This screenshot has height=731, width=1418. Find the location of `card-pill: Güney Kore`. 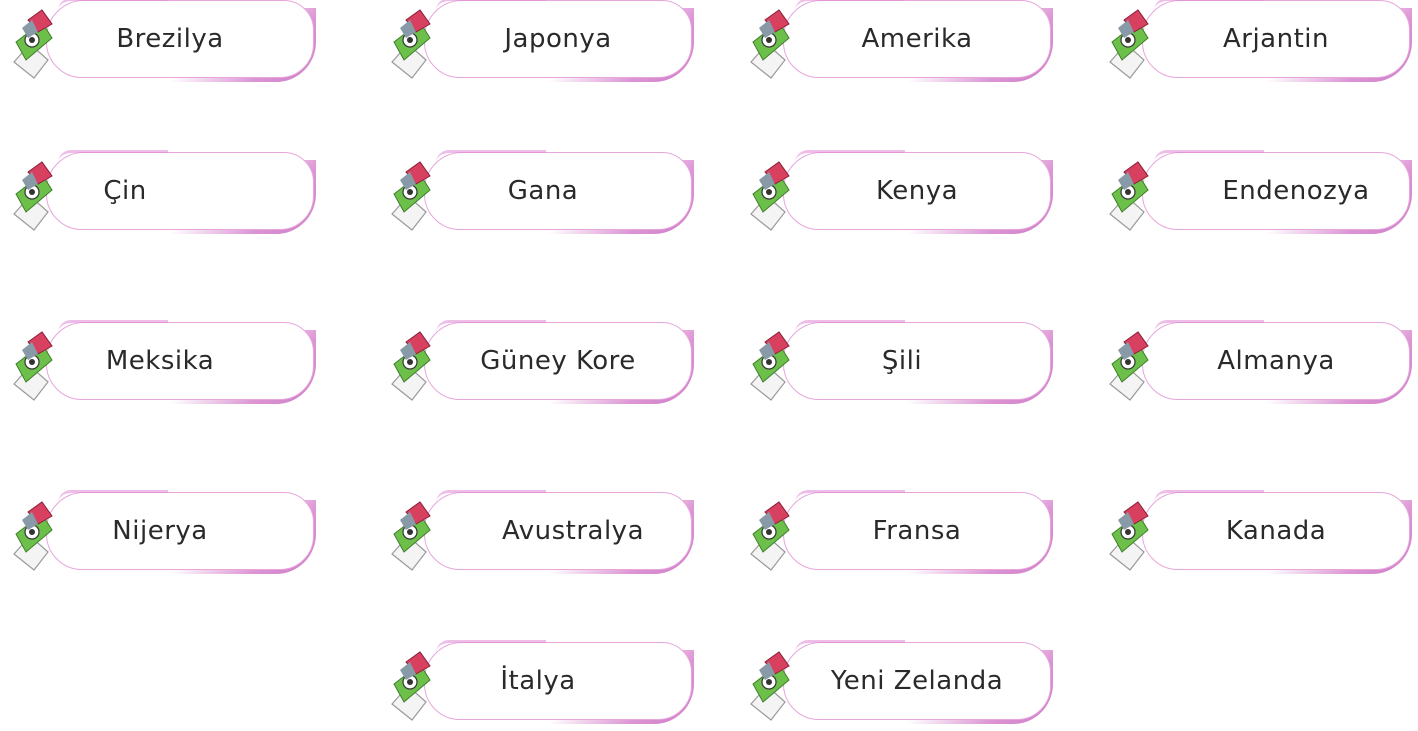

card-pill: Güney Kore is located at coordinates (558, 361).